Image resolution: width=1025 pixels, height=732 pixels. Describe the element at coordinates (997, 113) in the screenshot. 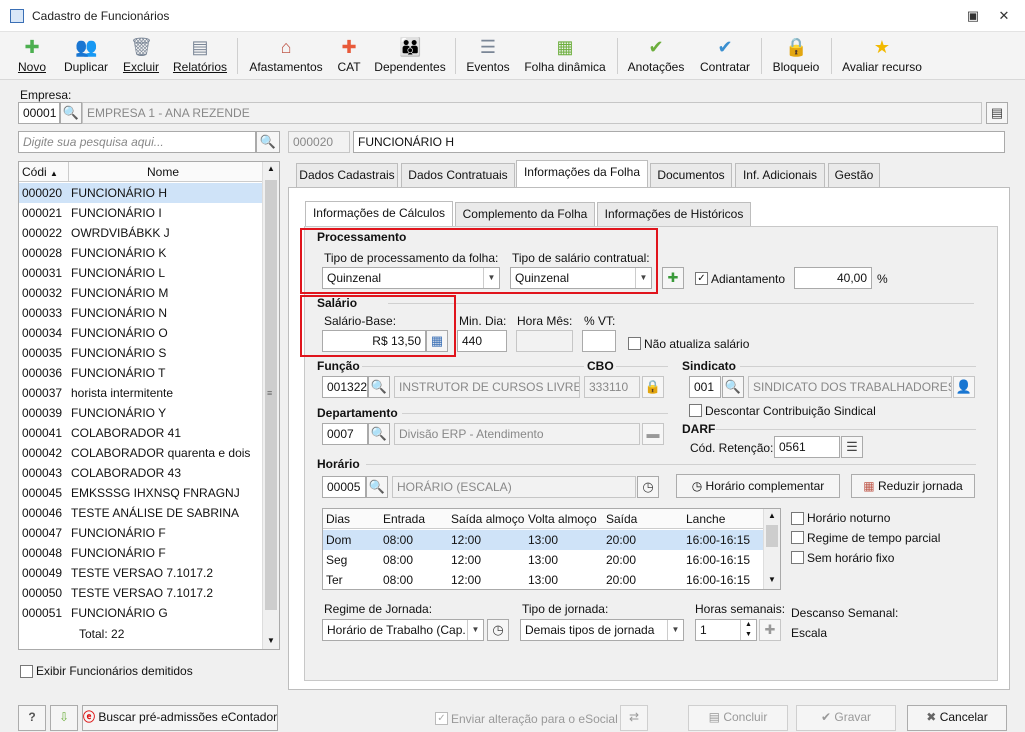

I see `empresa-details-button: ▤` at that location.